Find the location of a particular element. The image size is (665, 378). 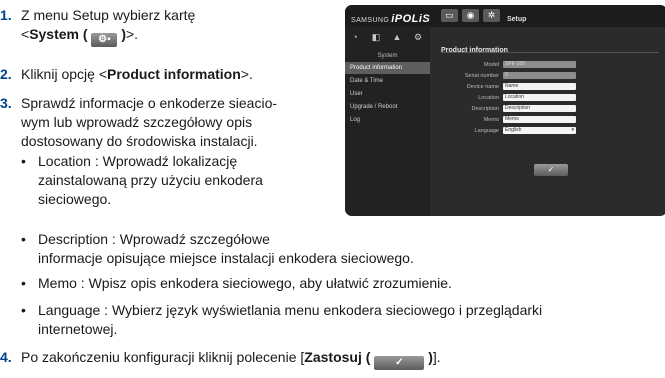

apply-label: Zastosuj ( ✓ ) is located at coordinates (368, 359).